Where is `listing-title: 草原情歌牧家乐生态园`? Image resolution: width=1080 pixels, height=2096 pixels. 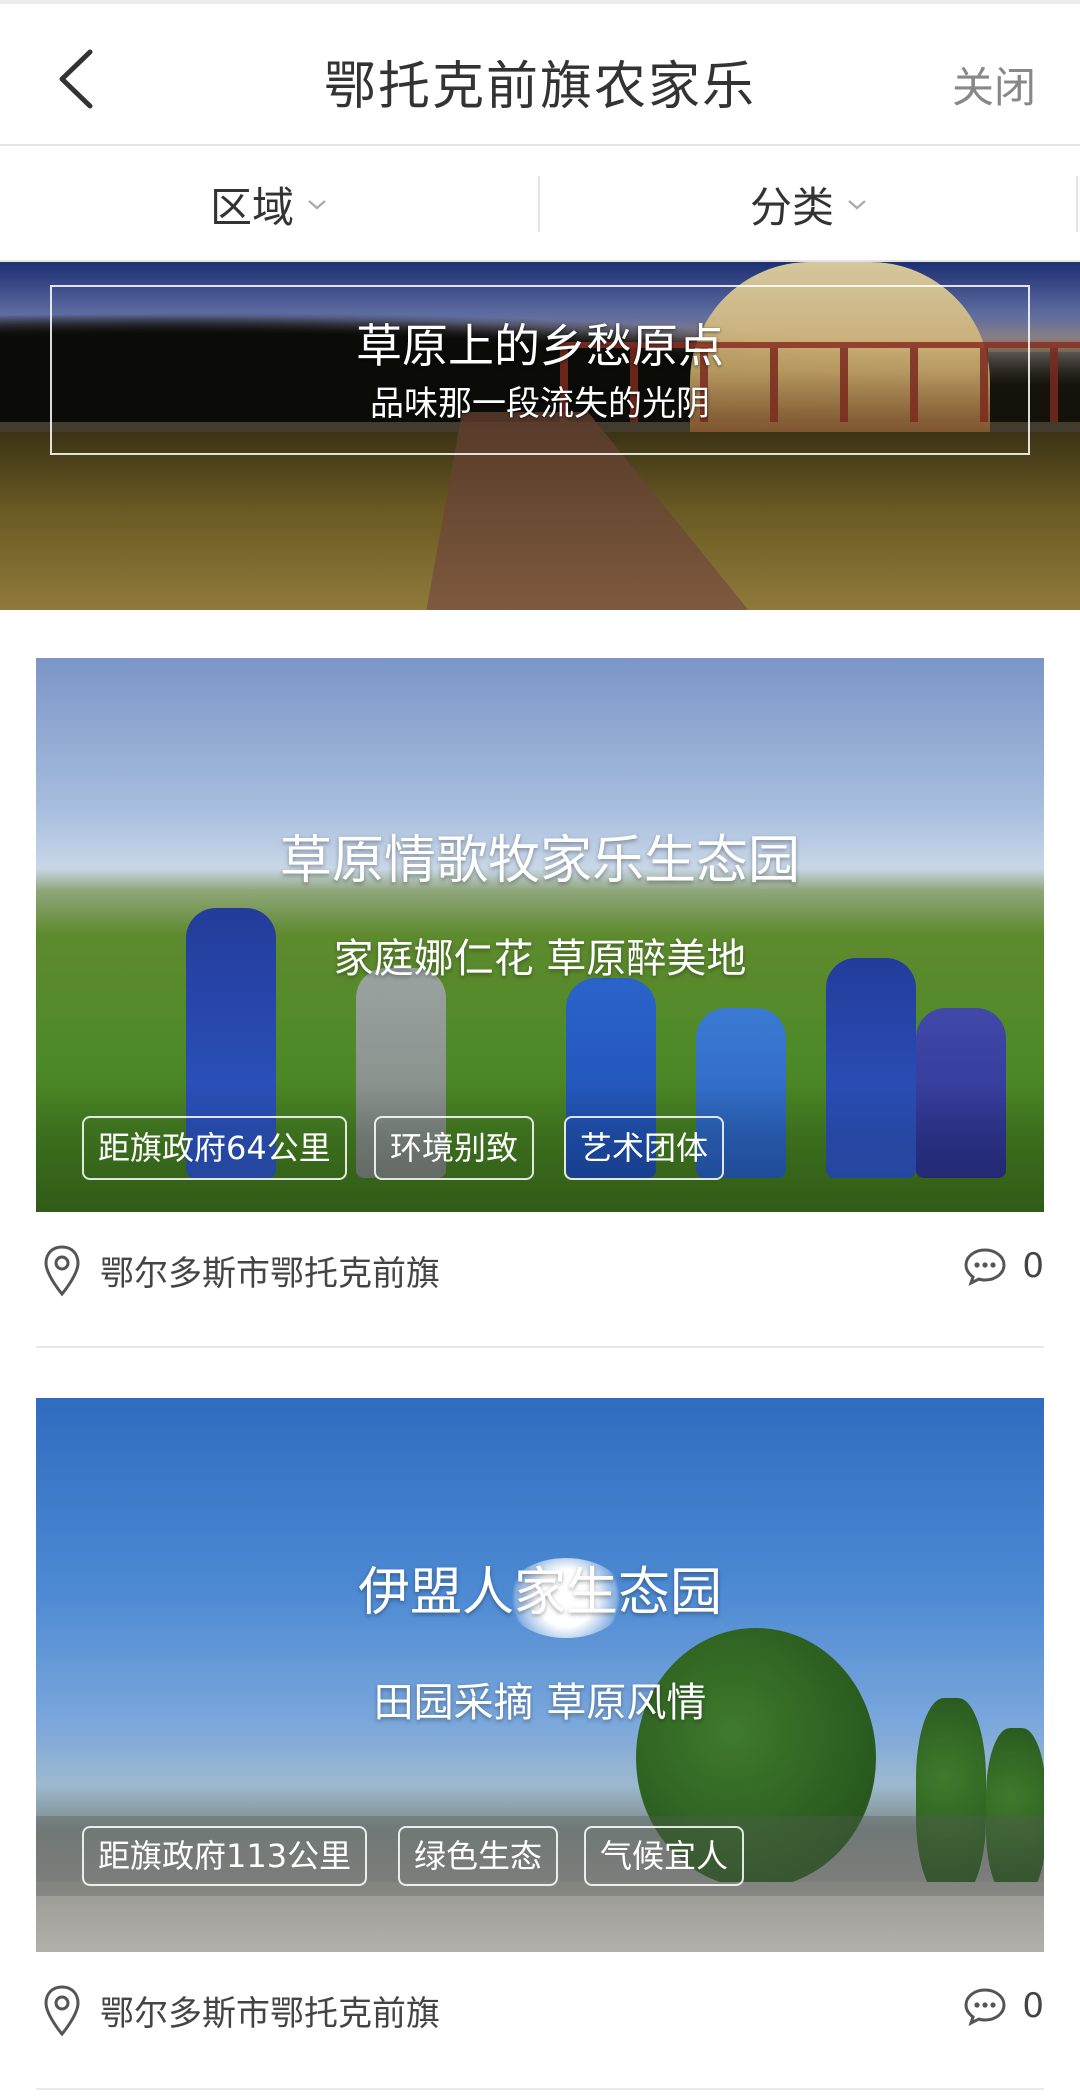
listing-title: 草原情歌牧家乐生态园 is located at coordinates (539, 861).